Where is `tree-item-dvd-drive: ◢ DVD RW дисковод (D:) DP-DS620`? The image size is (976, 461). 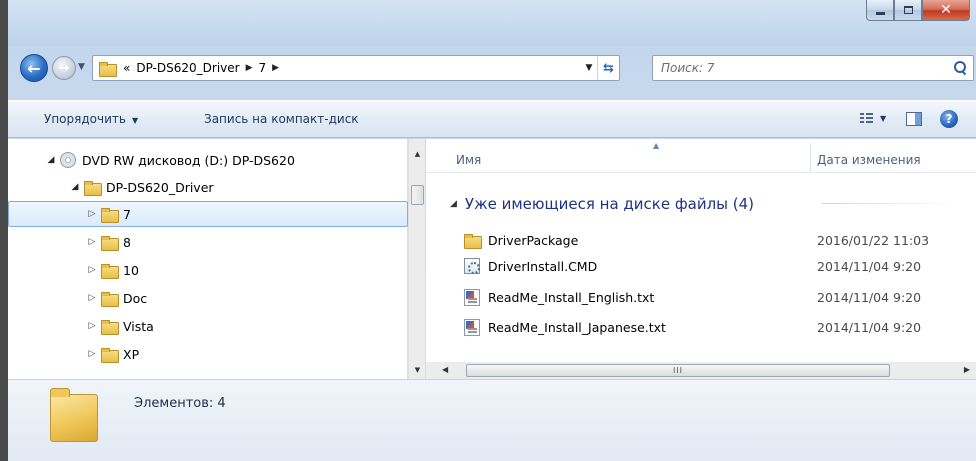
tree-item-dvd-drive: ◢ DVD RW дисковод (D:) DP-DS620 is located at coordinates (170, 160).